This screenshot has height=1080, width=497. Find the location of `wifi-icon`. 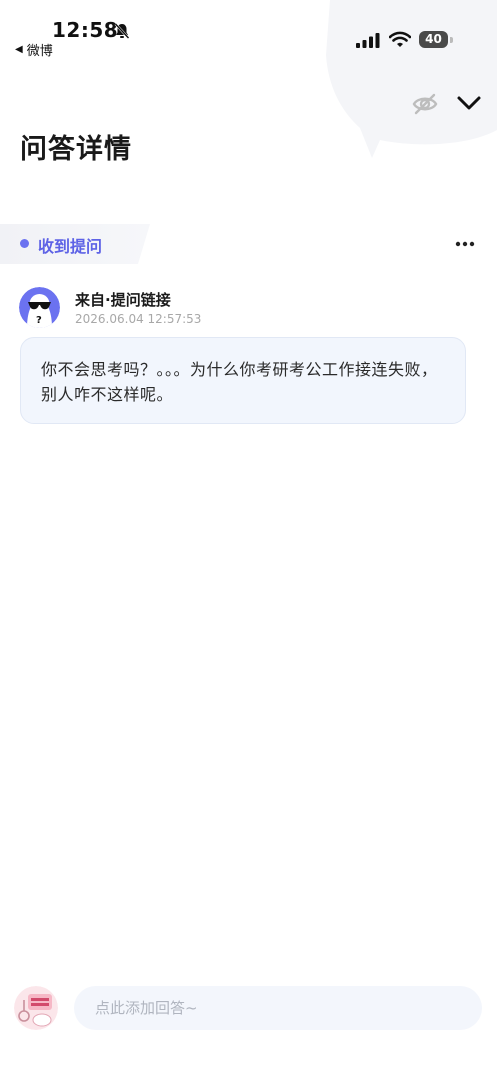

wifi-icon is located at coordinates (400, 39).